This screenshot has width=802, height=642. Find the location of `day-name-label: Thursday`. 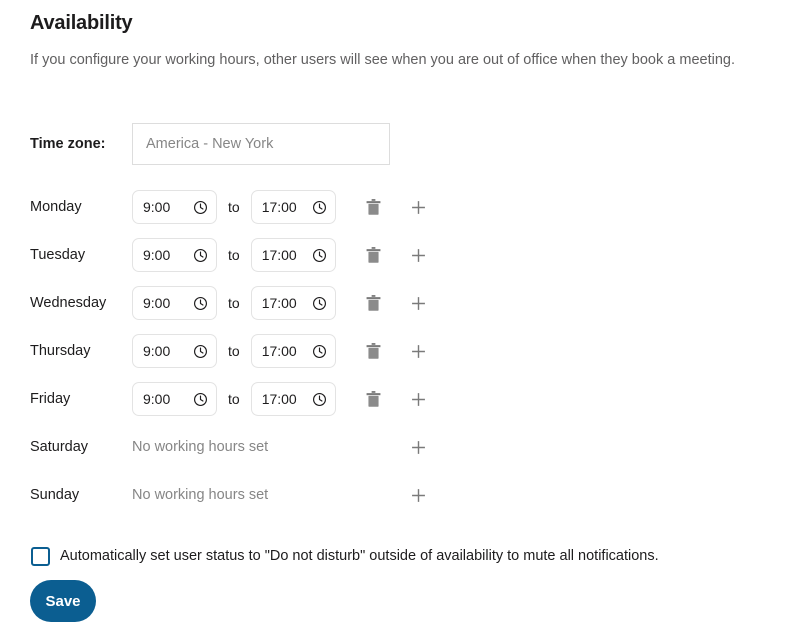

day-name-label: Thursday is located at coordinates (60, 350).